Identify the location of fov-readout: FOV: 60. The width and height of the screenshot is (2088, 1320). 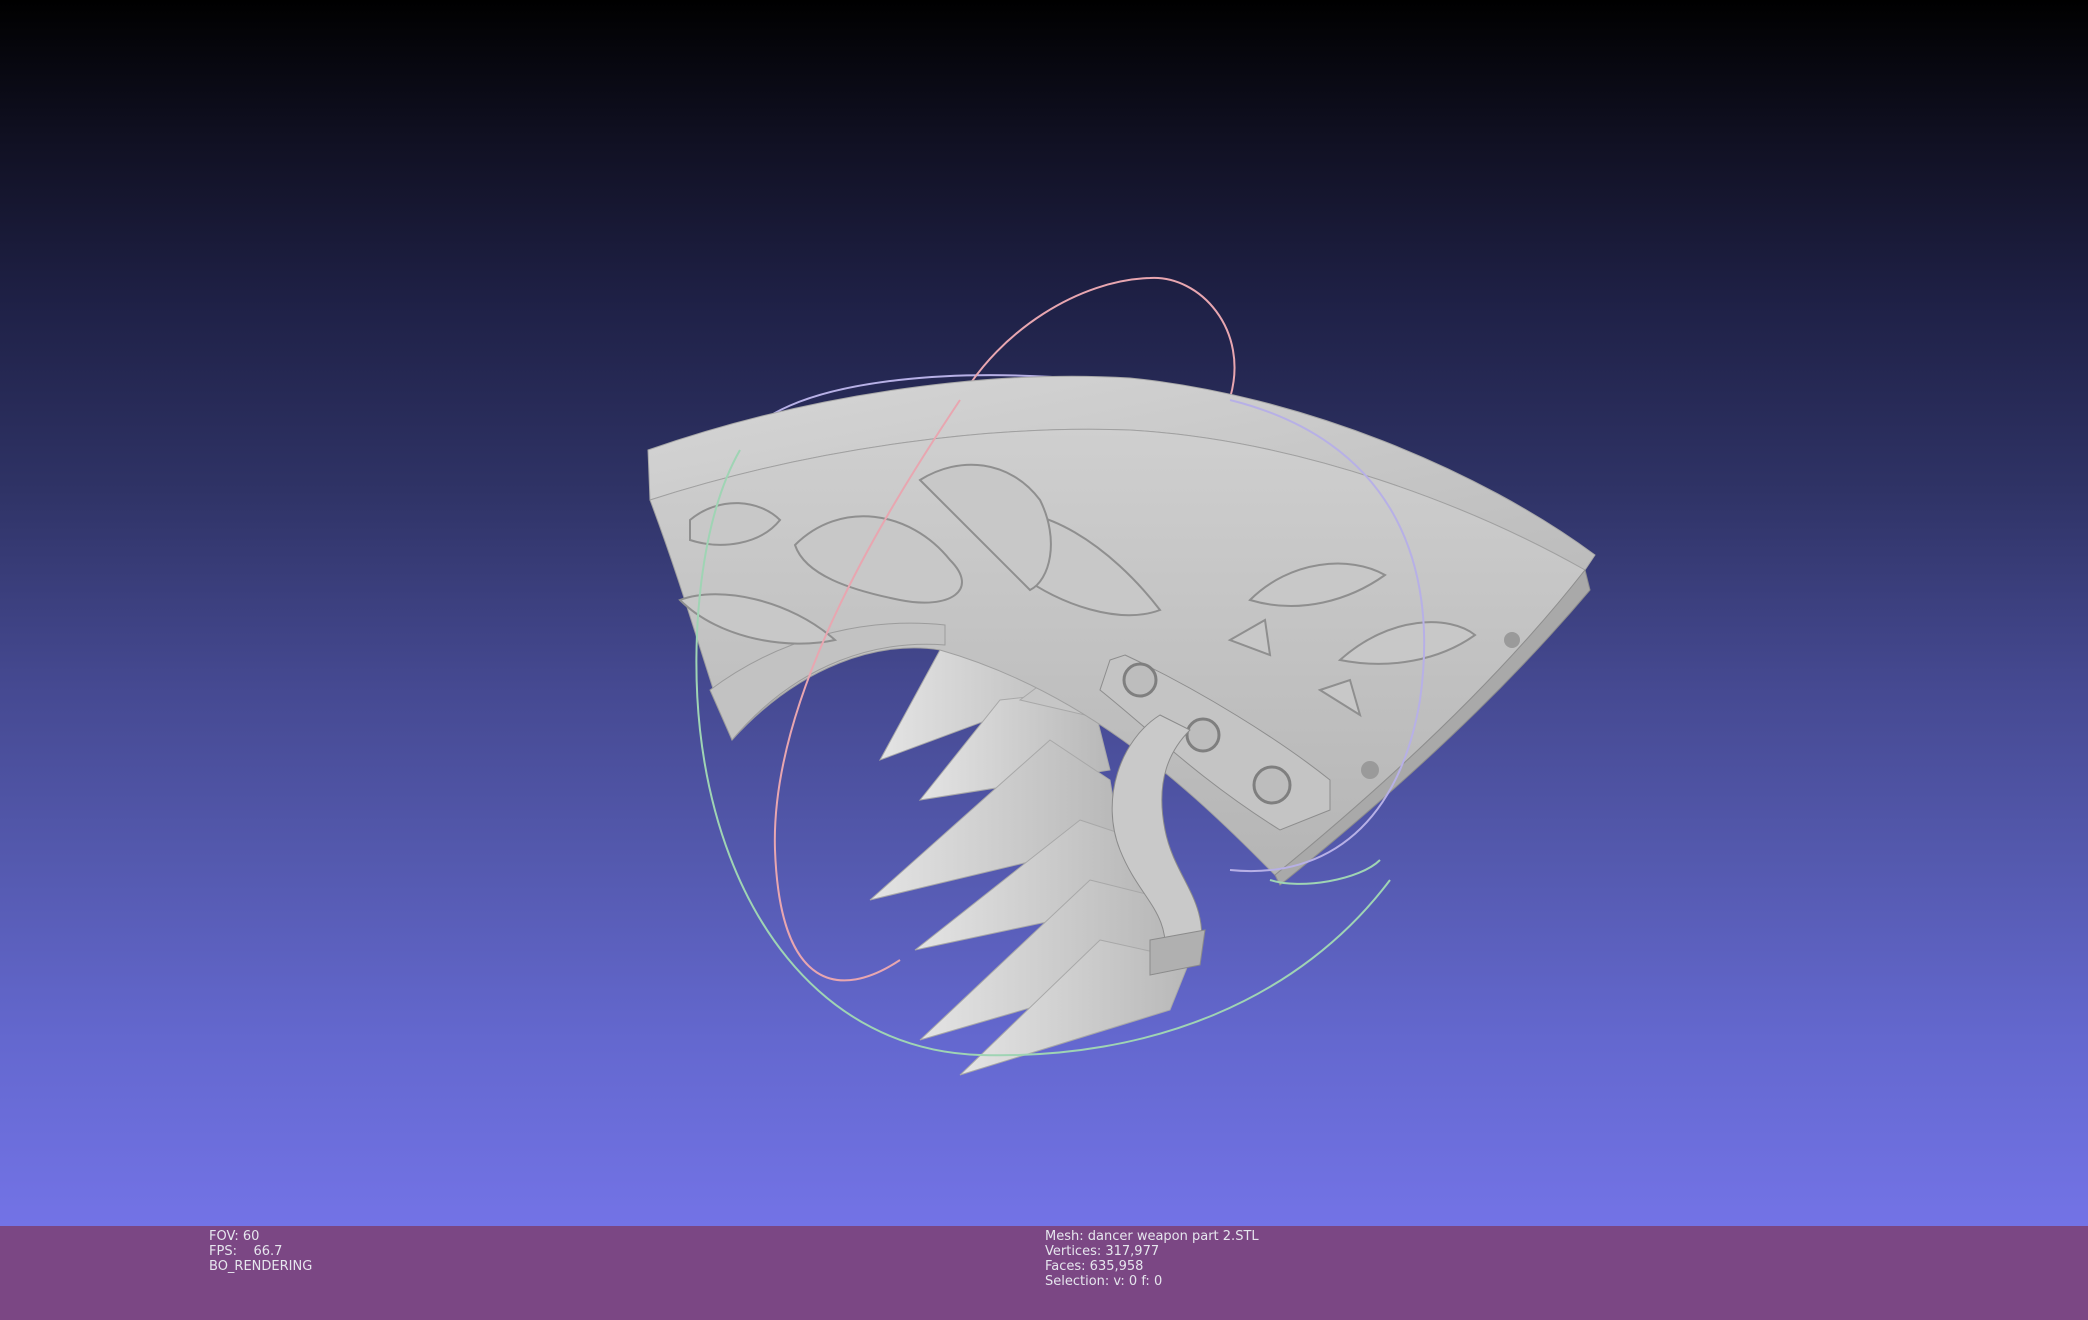
(234, 1236).